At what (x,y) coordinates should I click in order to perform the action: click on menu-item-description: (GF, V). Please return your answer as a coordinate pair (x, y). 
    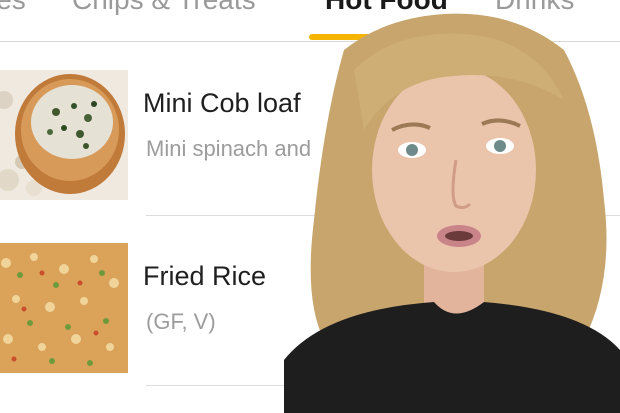
    Looking at the image, I should click on (181, 321).